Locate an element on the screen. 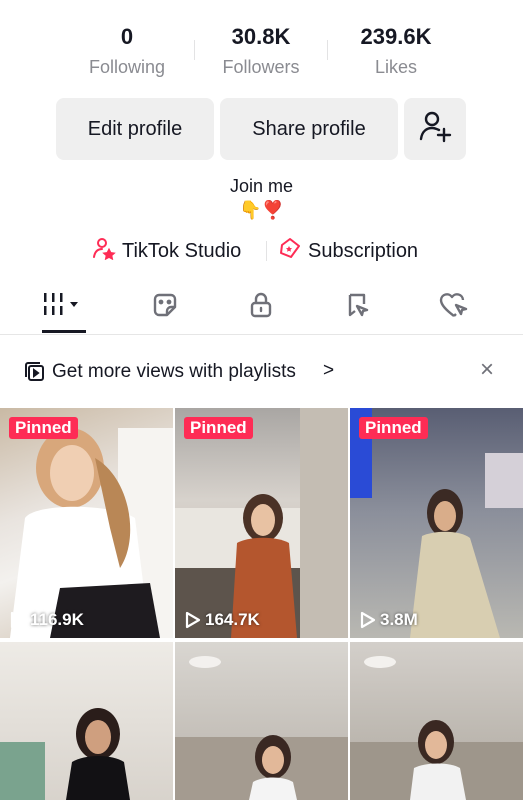 This screenshot has width=523, height=800. video-thumbnail: Pinned 164.7K is located at coordinates (261, 523).